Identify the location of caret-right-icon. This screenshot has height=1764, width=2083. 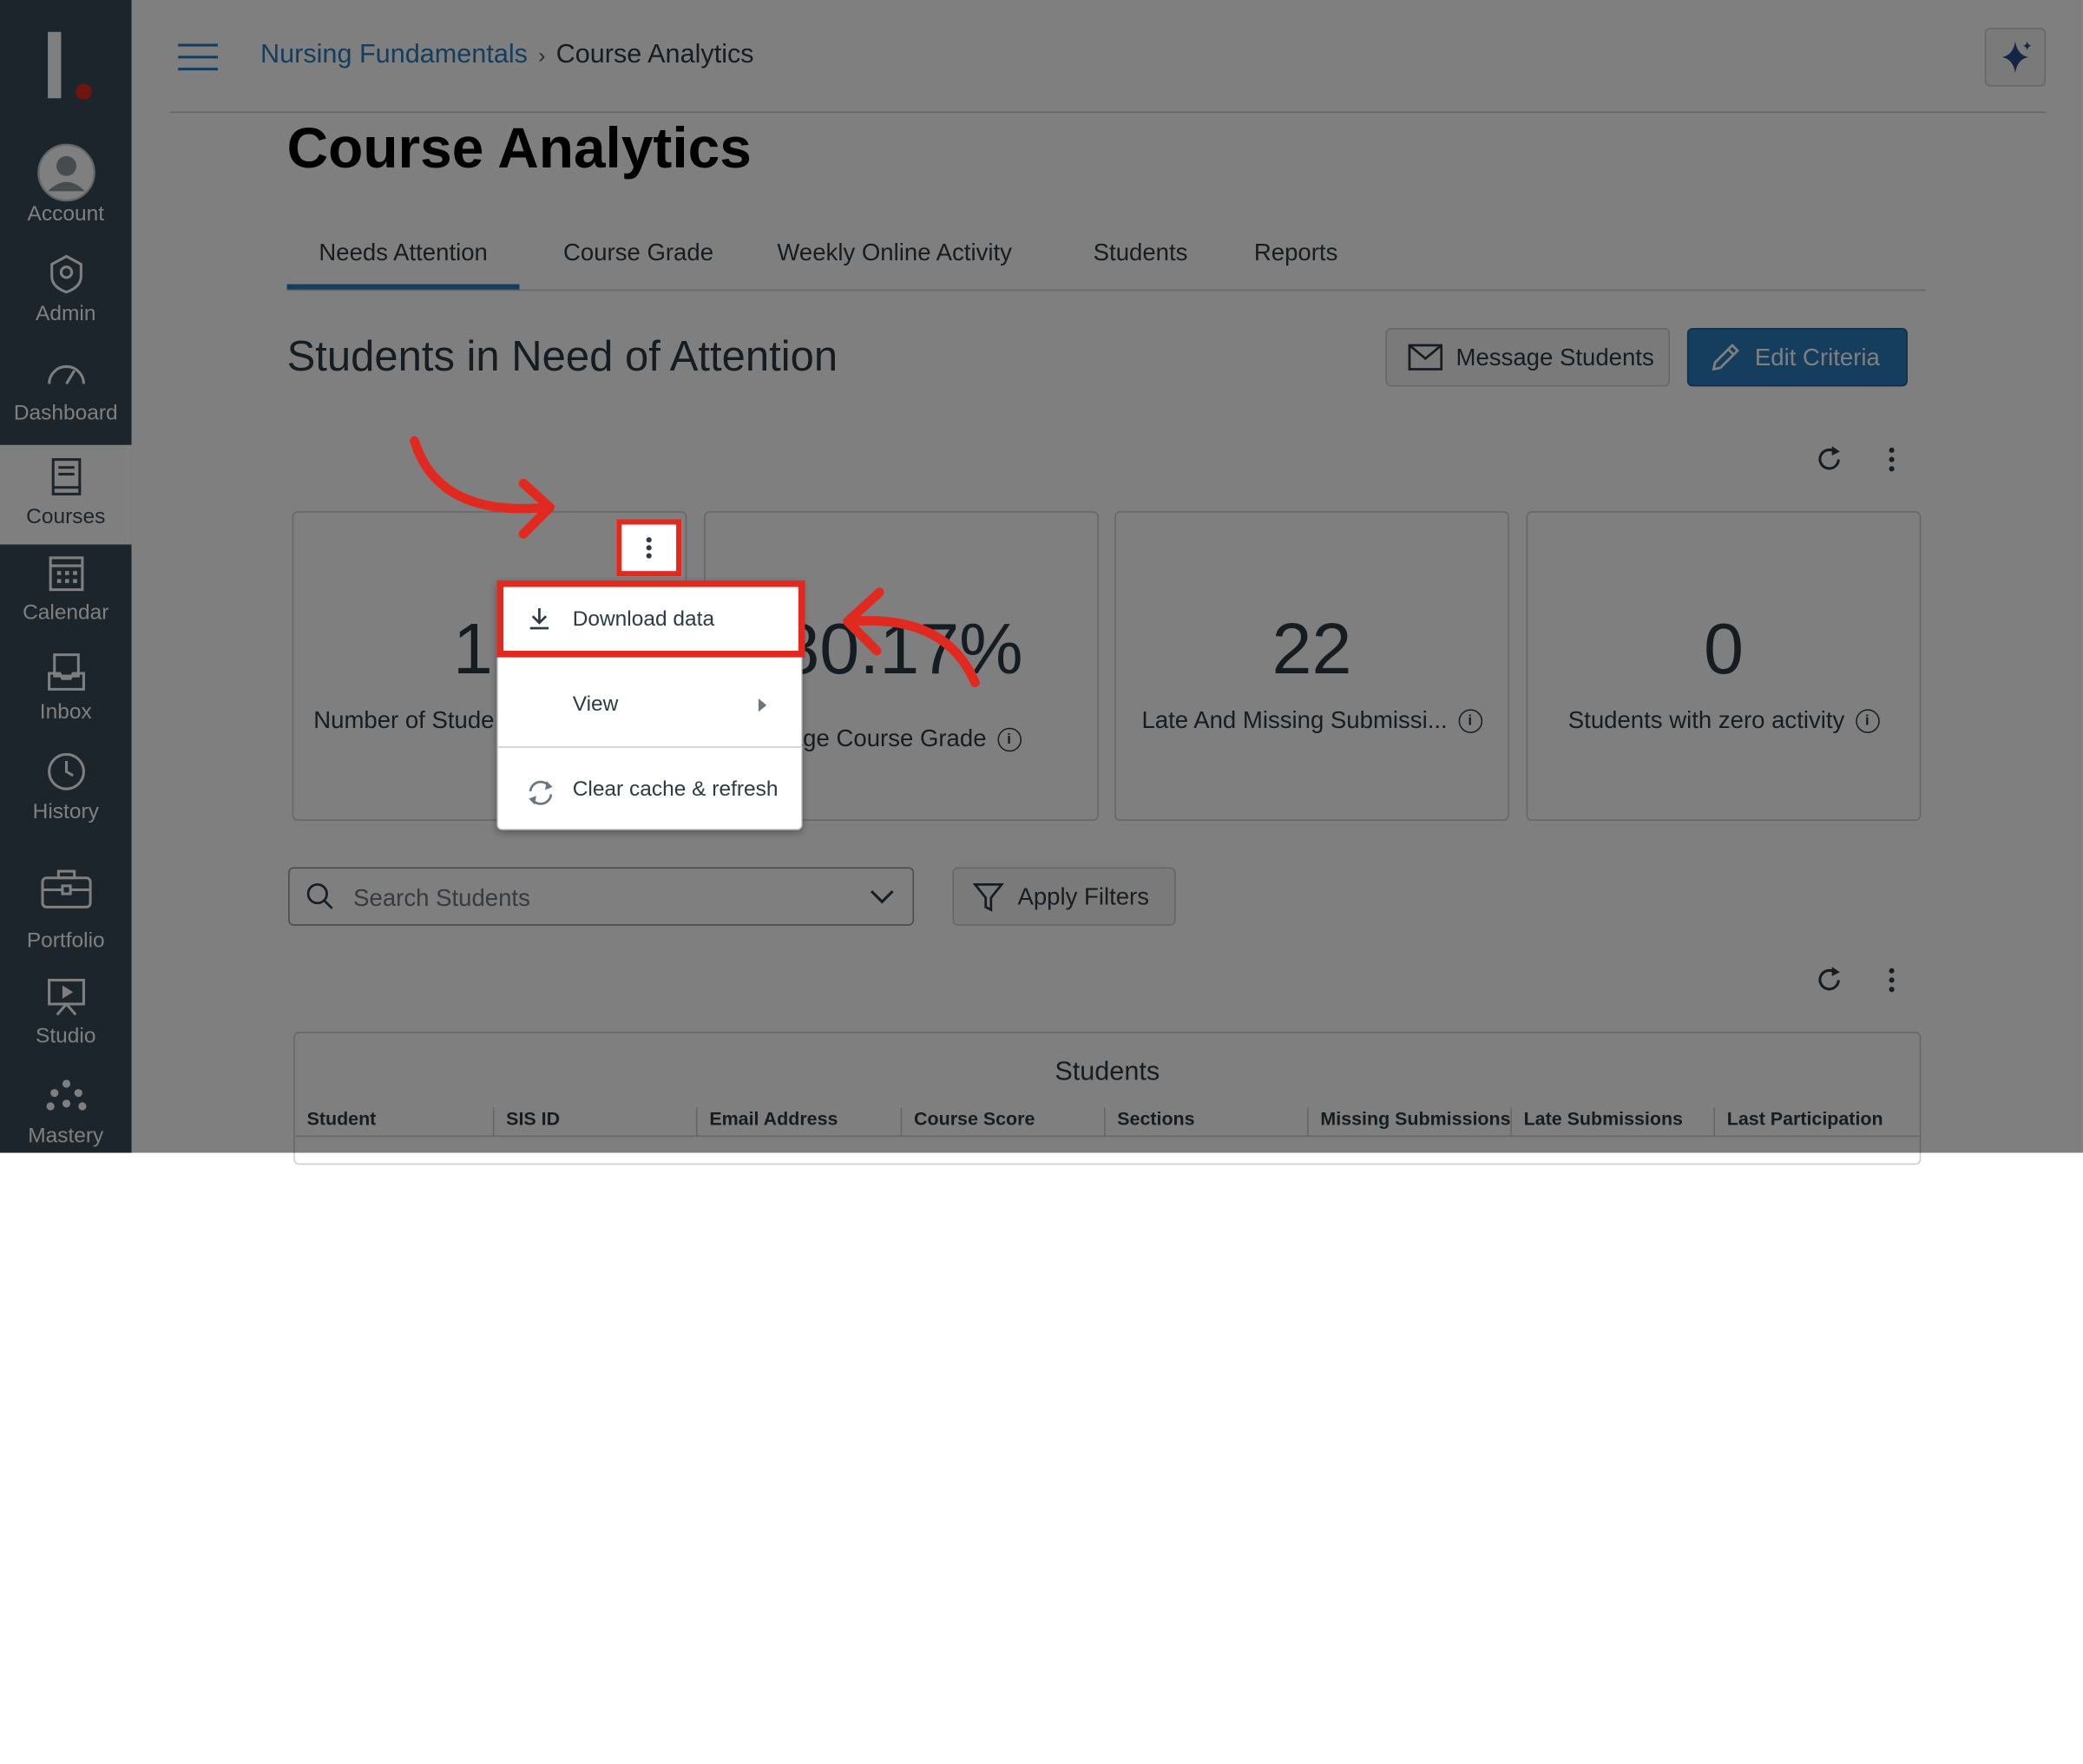
(762, 705).